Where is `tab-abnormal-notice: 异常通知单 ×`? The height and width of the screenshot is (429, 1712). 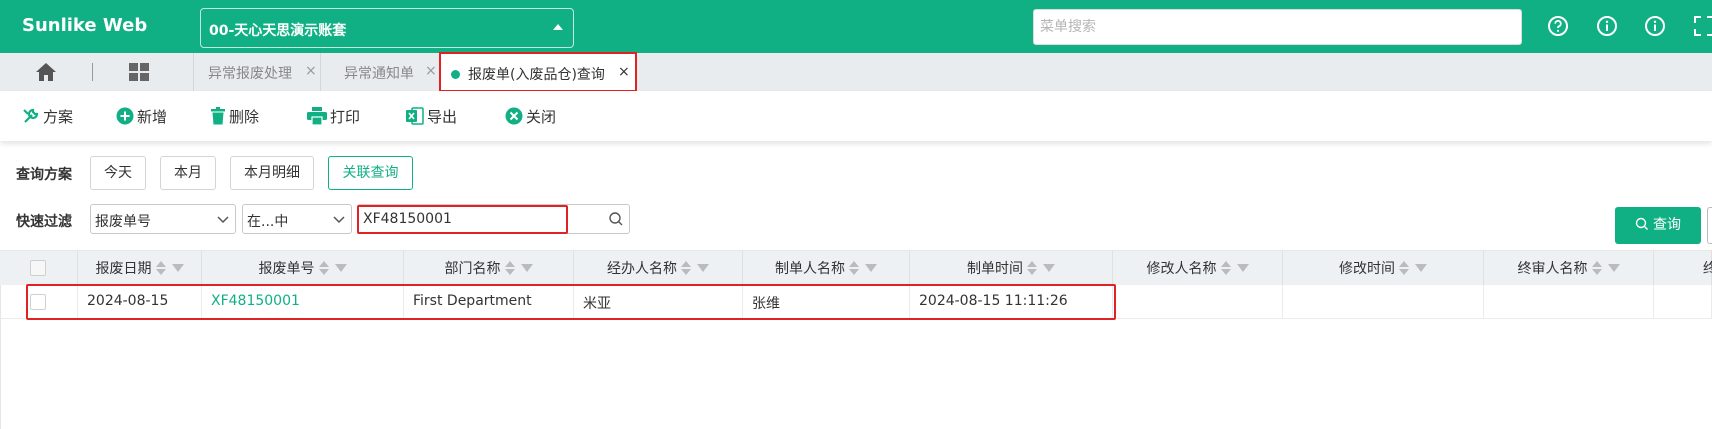 tab-abnormal-notice: 异常通知单 × is located at coordinates (379, 72).